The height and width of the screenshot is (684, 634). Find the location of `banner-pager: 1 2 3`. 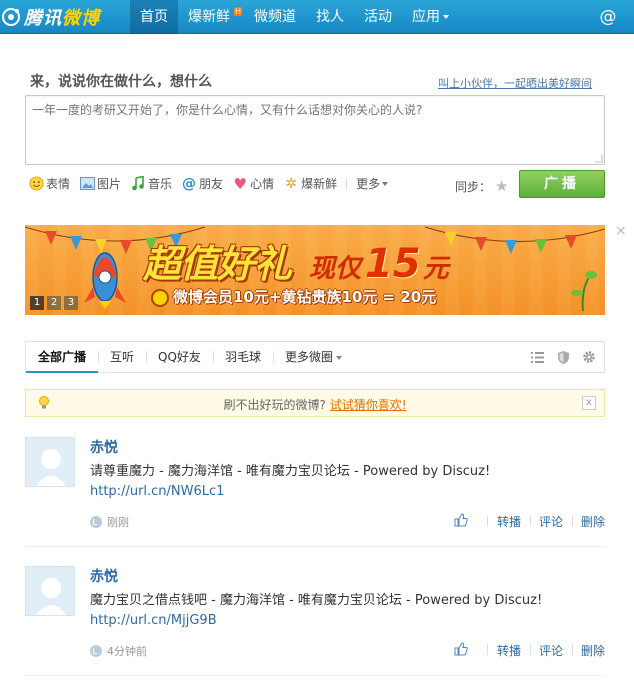

banner-pager: 1 2 3 is located at coordinates (55, 303).